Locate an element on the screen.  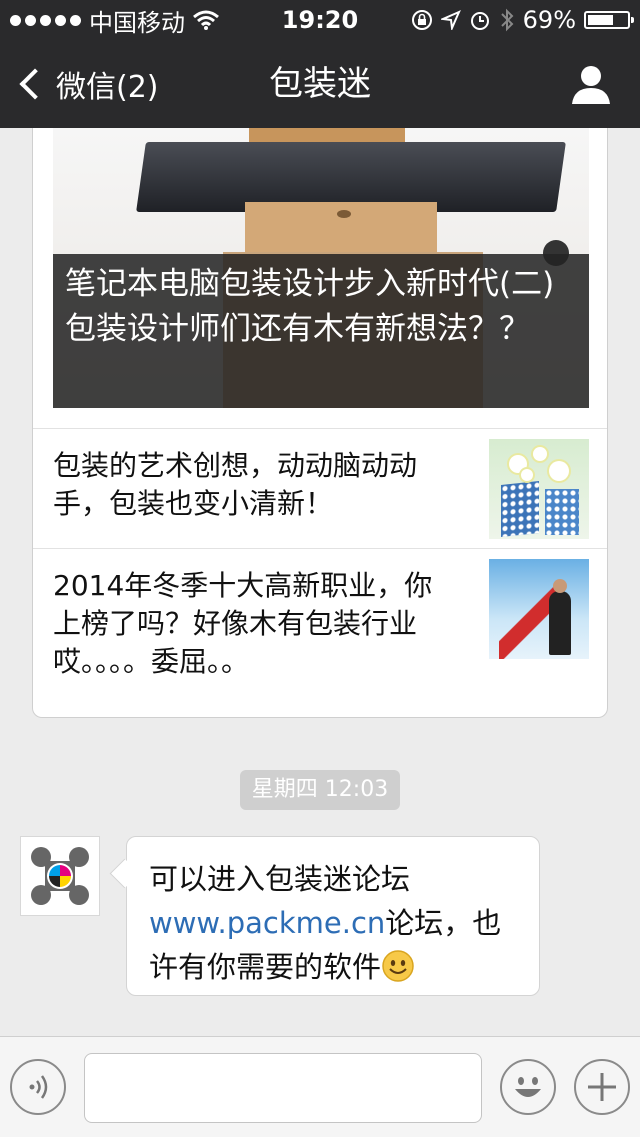
timestamp-label: 星期四 12:03 is located at coordinates (320, 790).